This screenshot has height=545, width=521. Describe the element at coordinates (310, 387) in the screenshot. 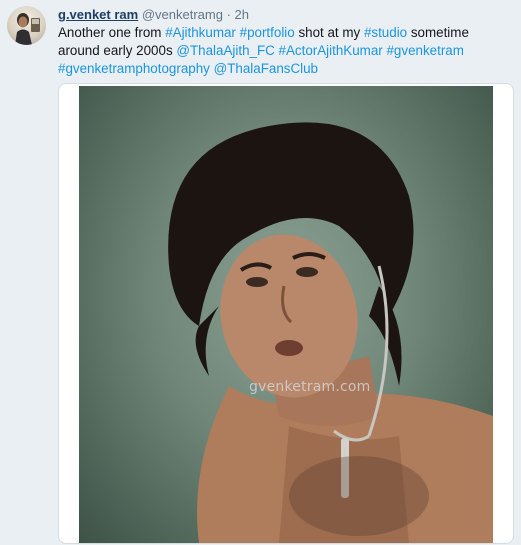

I see `photo-watermark: gvenketram.com` at that location.